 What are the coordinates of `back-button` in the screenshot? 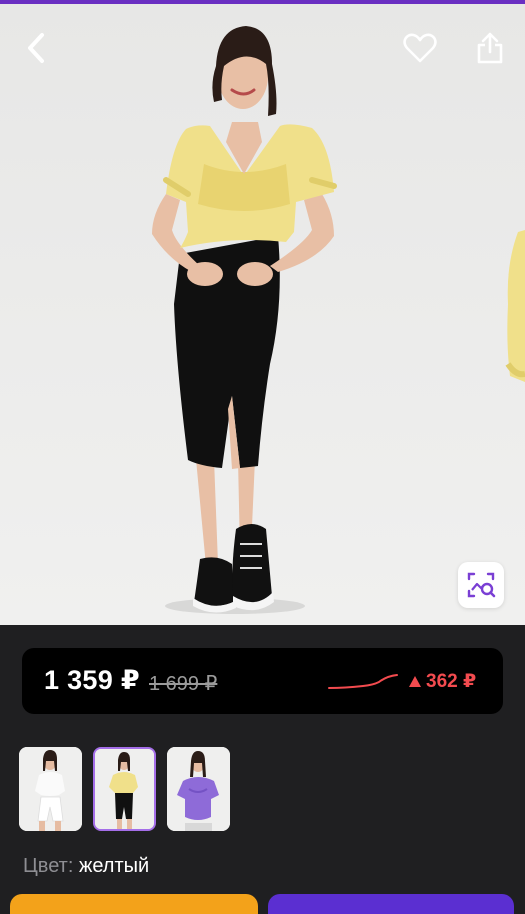 It's located at (36, 48).